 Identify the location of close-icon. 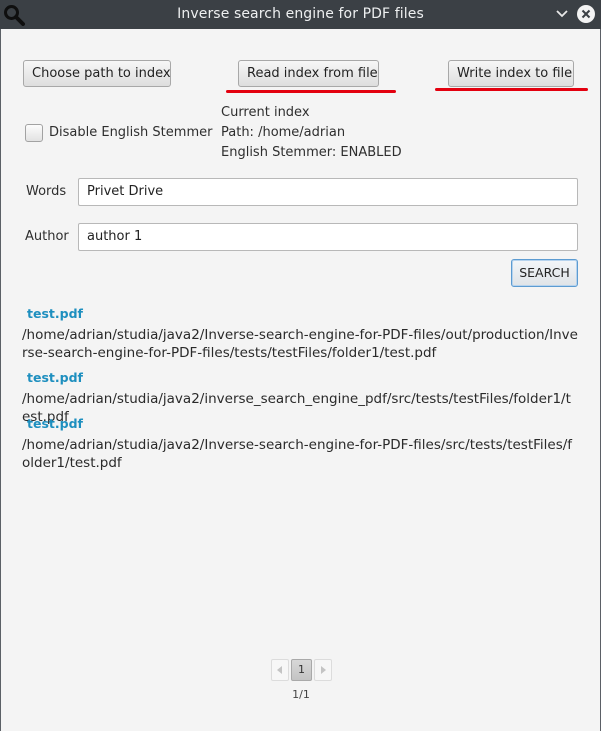
(586, 14).